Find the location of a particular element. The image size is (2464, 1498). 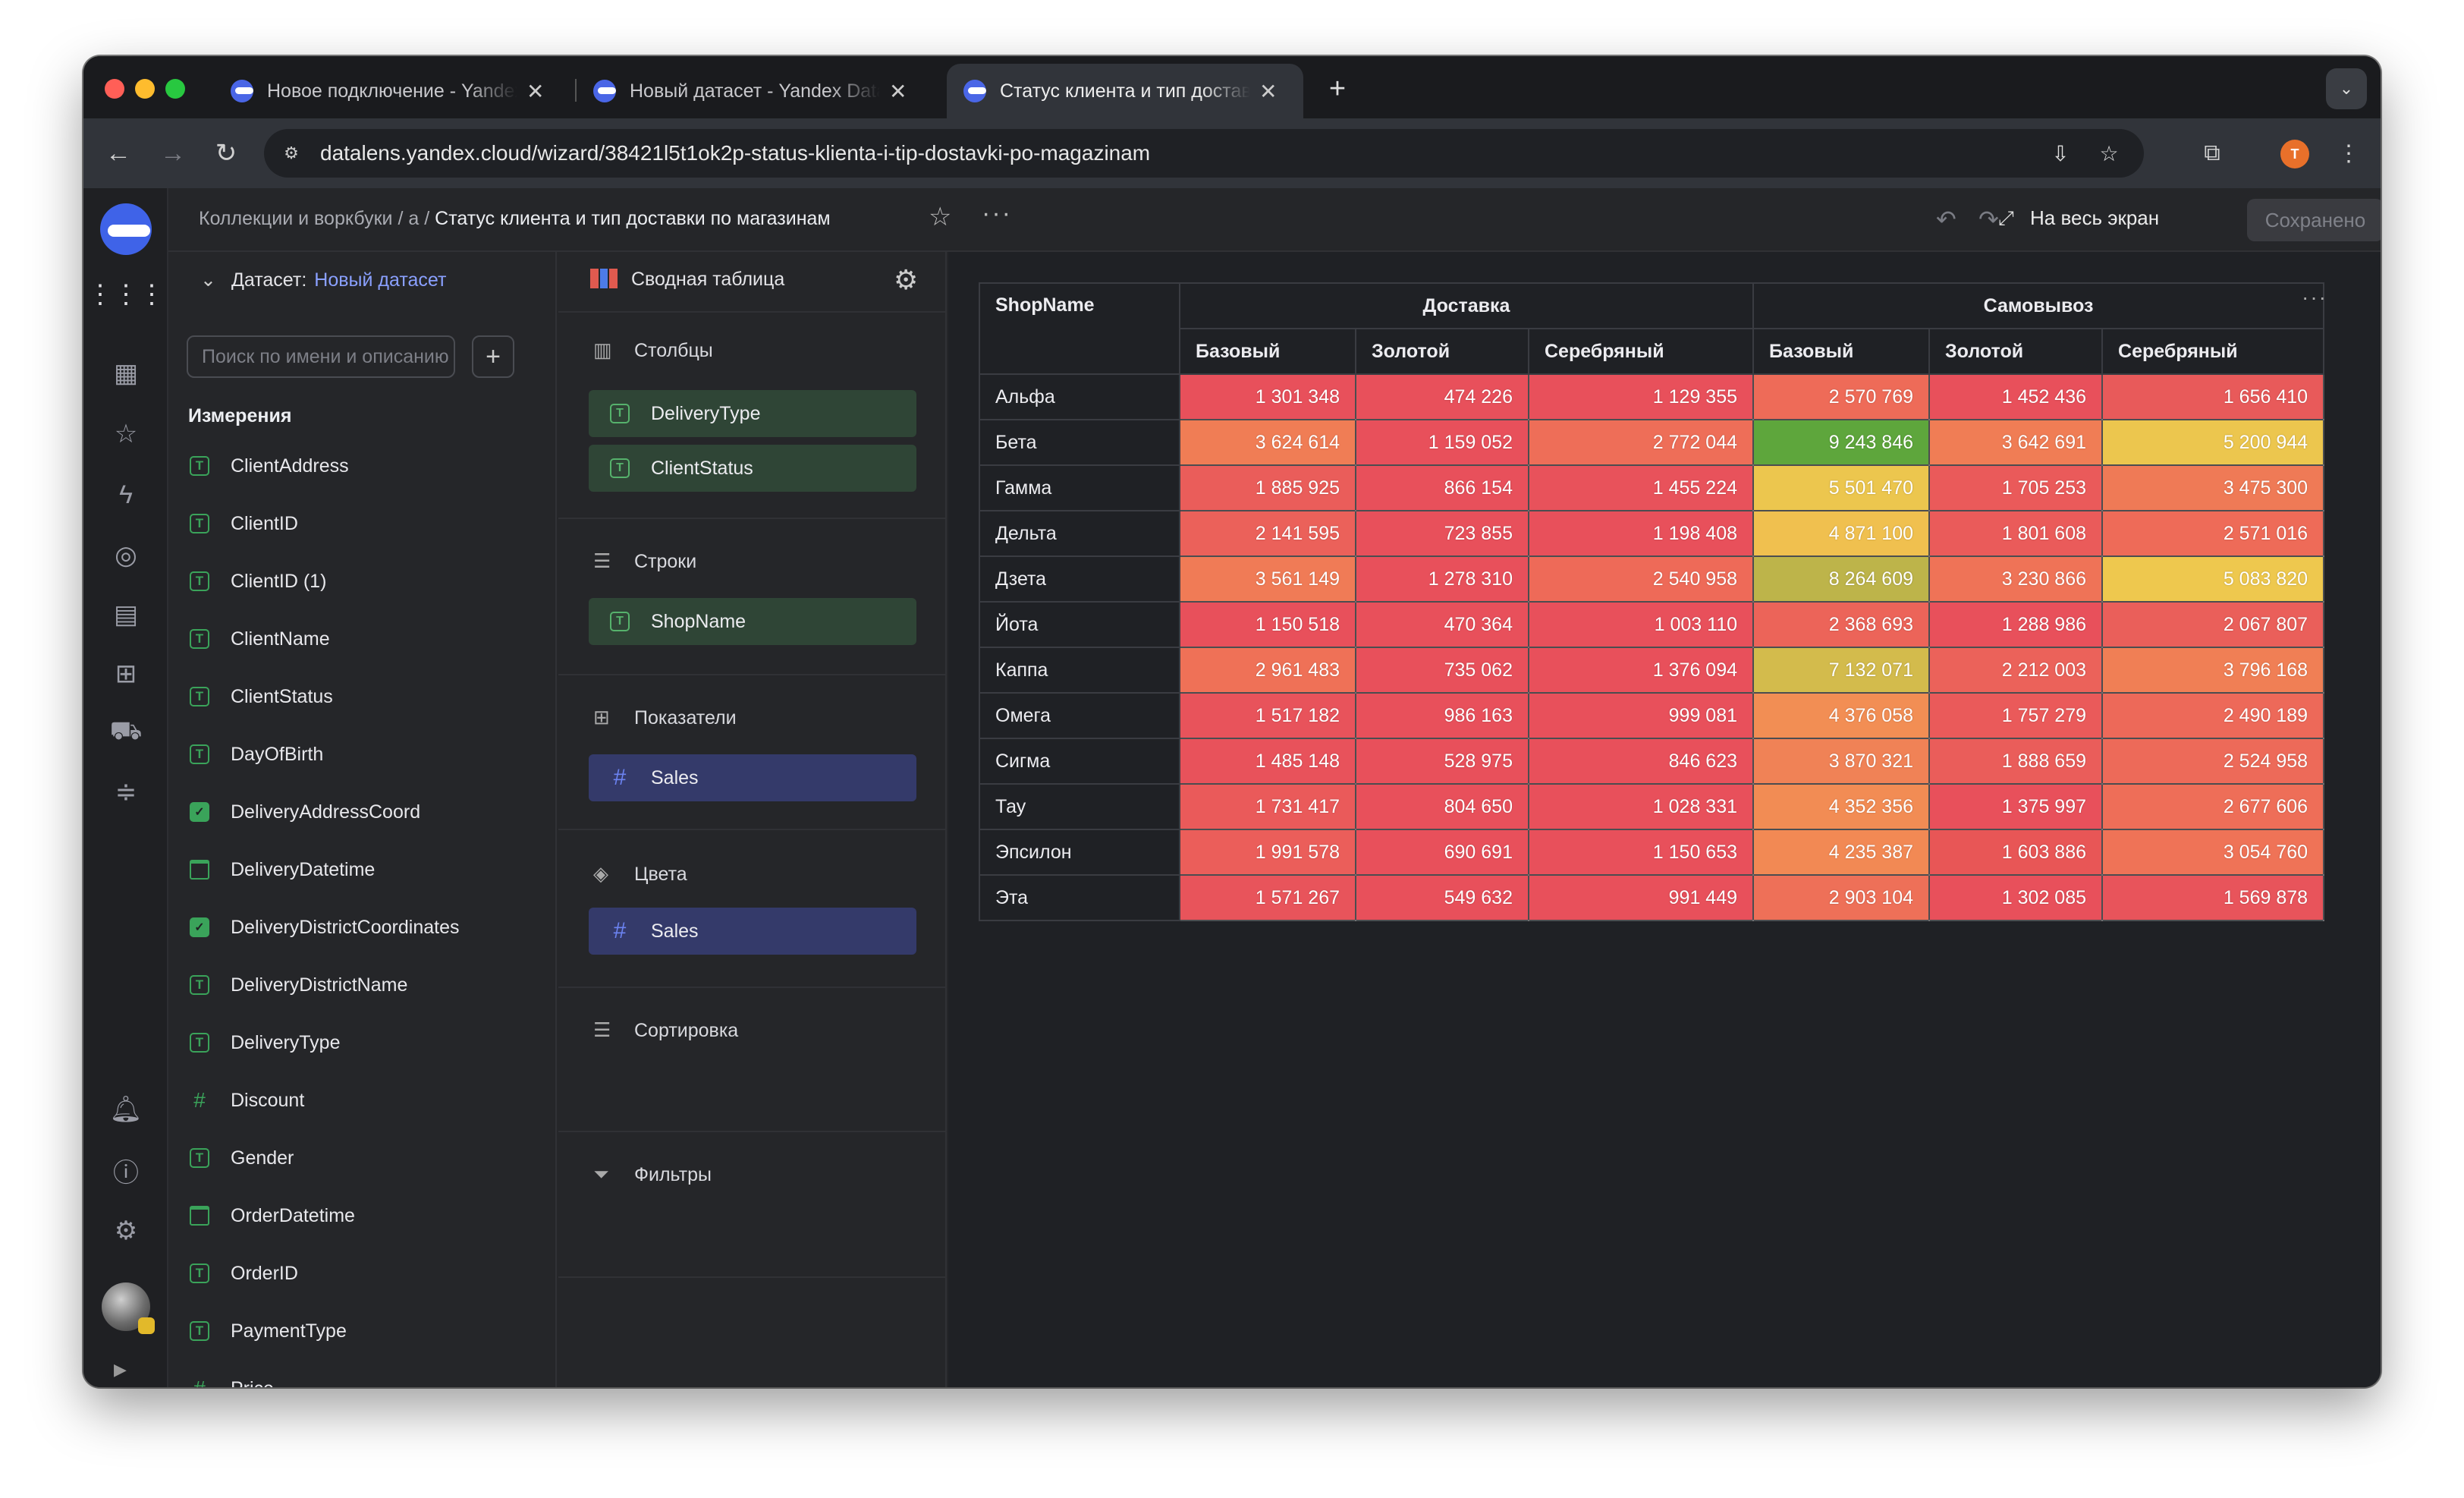

dataset-field-item: T PaymentType is located at coordinates (356, 1331).